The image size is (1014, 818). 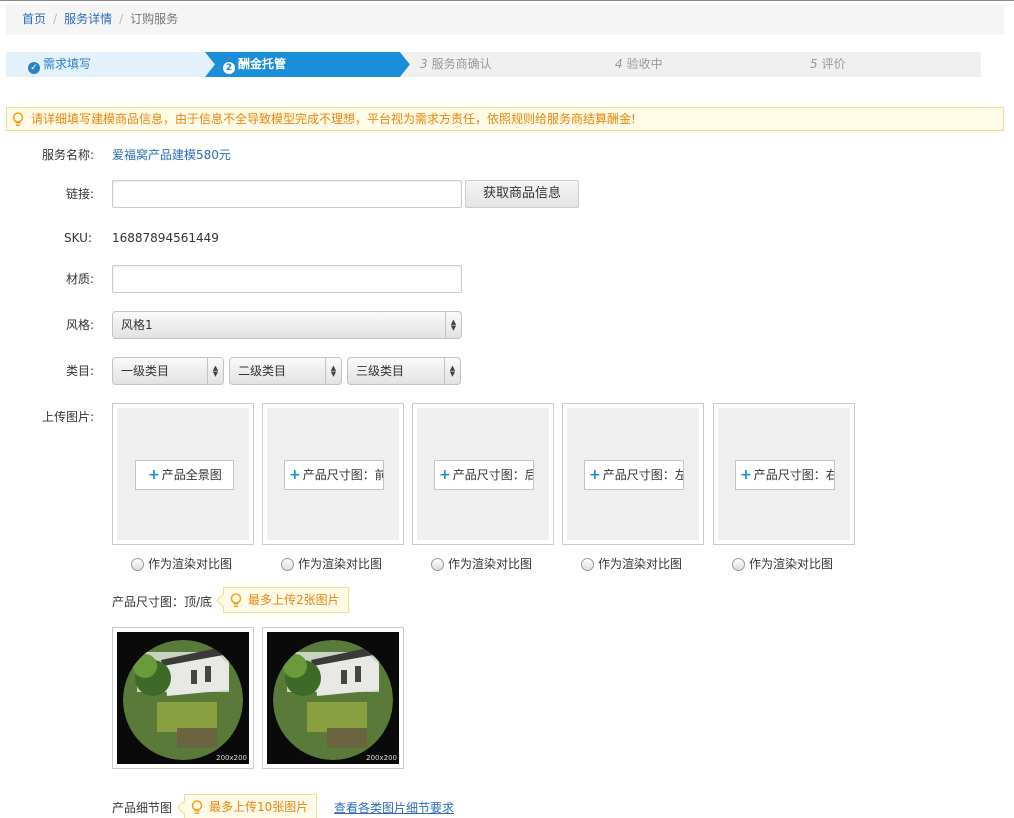 I want to click on detail-tip: 最多上传10张图片, so click(x=251, y=806).